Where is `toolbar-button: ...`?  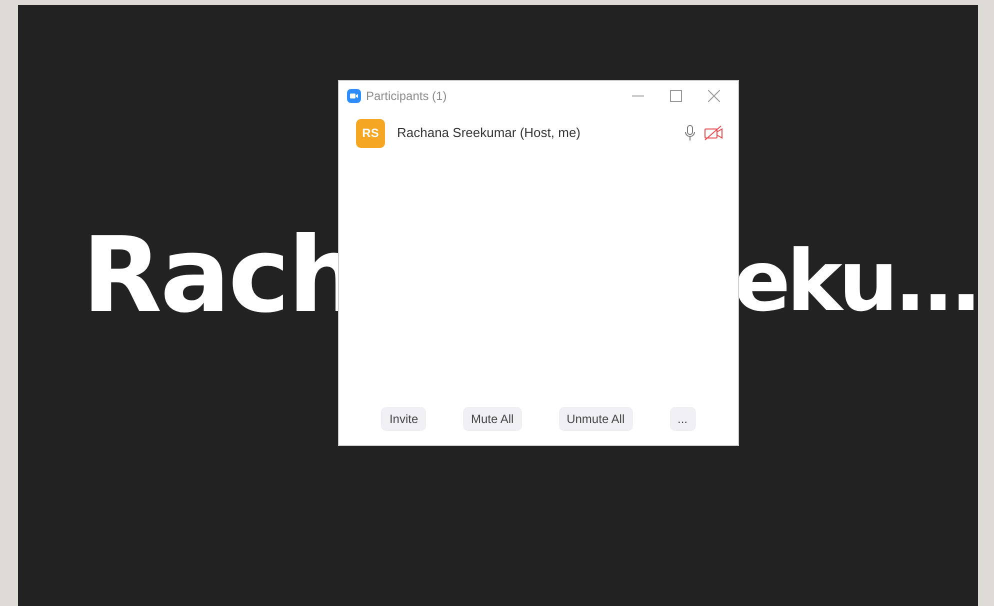
toolbar-button: ... is located at coordinates (683, 419).